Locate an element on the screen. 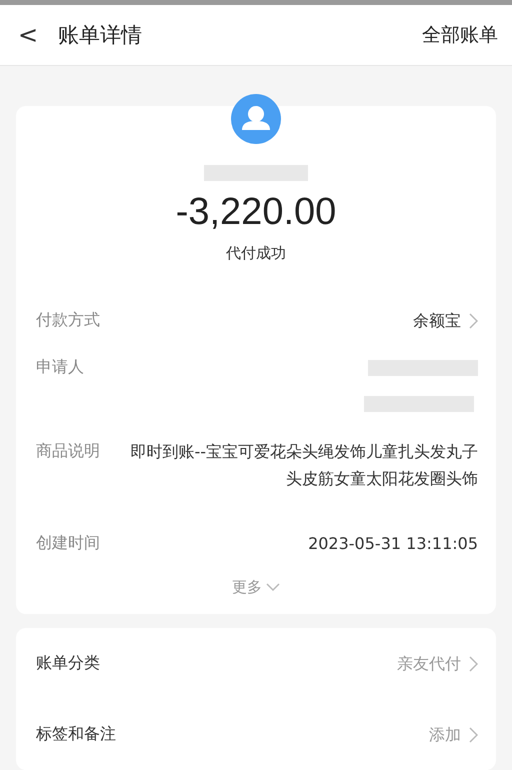 The height and width of the screenshot is (770, 512). detail-value: 即时到账--宝宝可爱花朵头绳发饰儿童扎头发丸子头皮筋女童太阳花发圈头饰 is located at coordinates (303, 465).